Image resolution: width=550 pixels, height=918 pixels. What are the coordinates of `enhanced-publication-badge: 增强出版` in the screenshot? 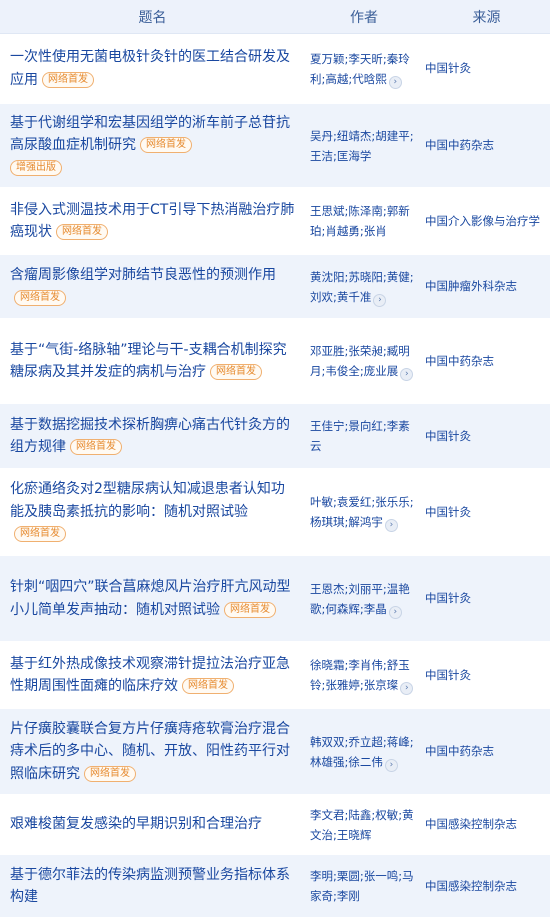 It's located at (36, 167).